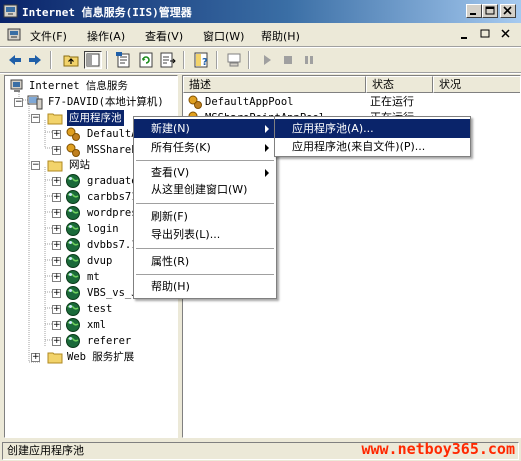 The image size is (521, 461). What do you see at coordinates (100, 309) in the screenshot?
I see `tree-label: test` at bounding box center [100, 309].